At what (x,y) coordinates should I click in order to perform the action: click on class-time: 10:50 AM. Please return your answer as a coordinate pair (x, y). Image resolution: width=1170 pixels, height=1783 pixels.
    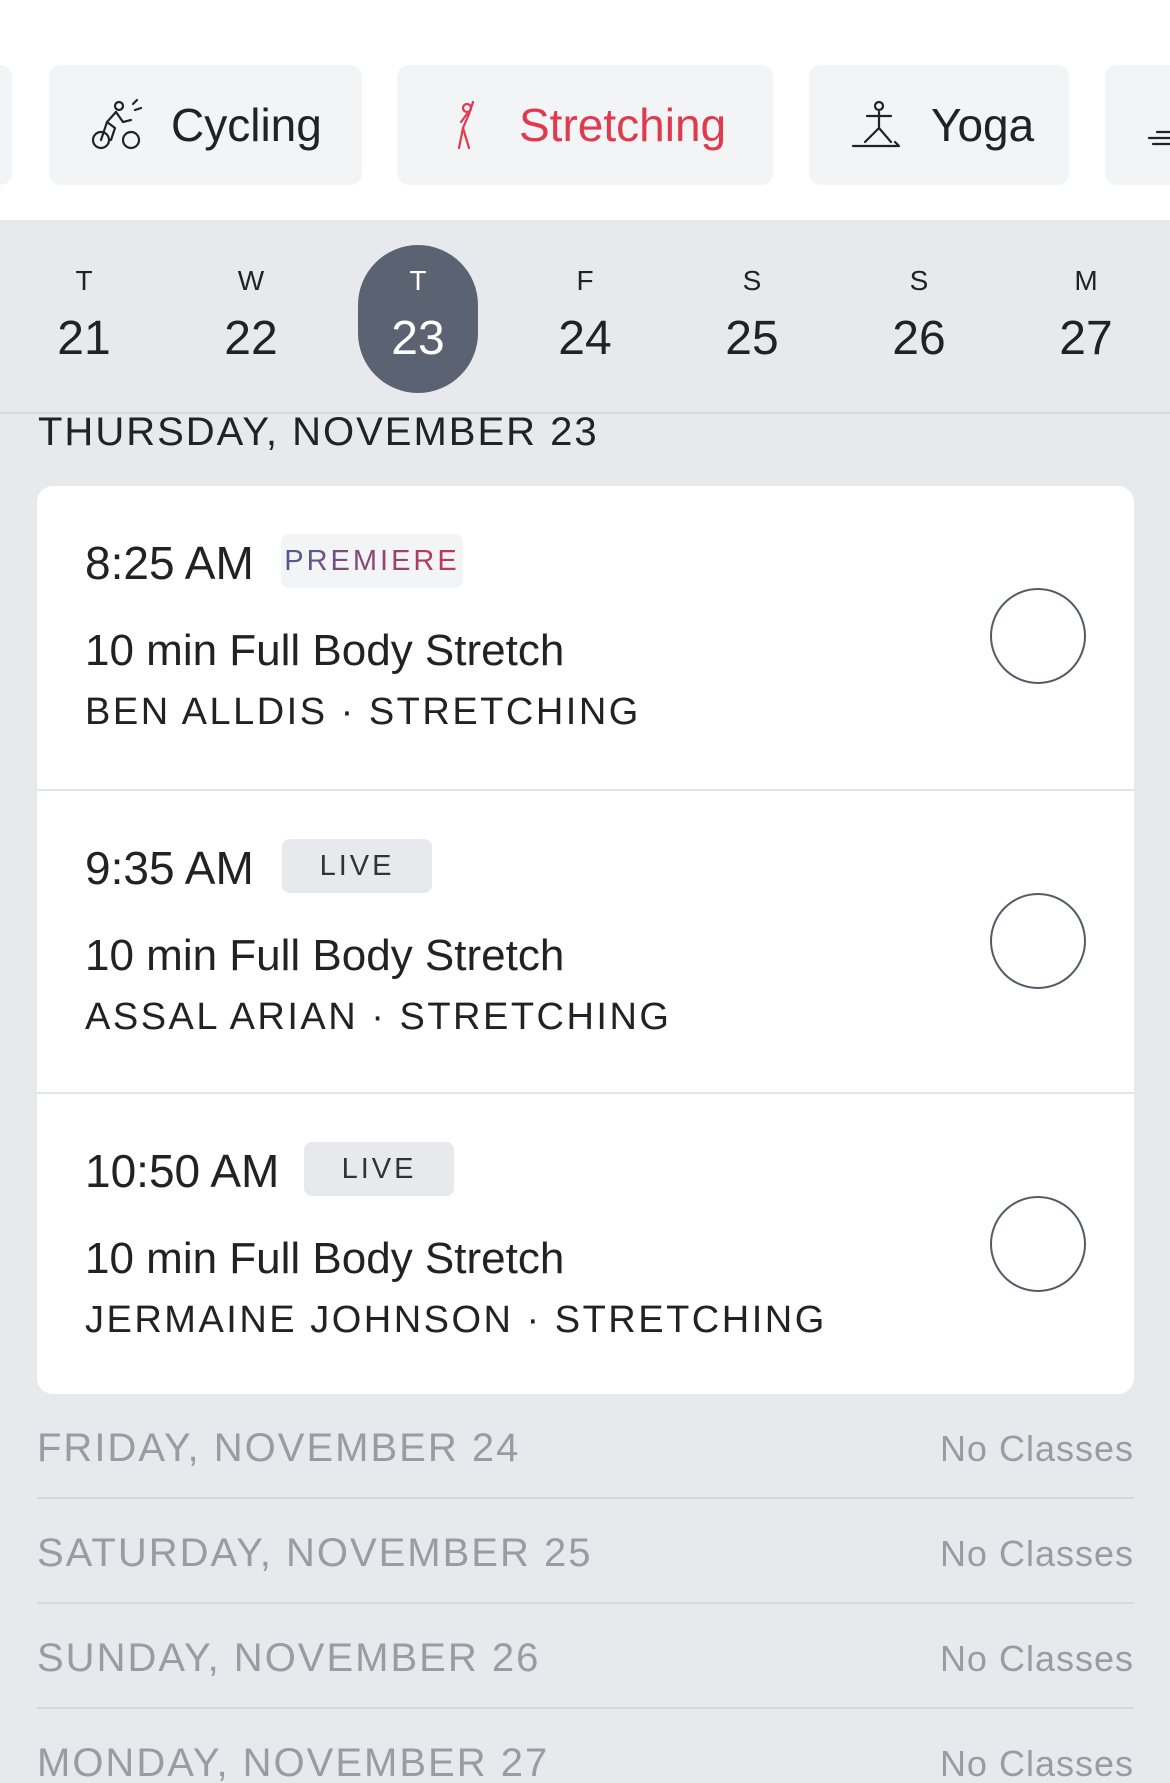
    Looking at the image, I should click on (182, 1171).